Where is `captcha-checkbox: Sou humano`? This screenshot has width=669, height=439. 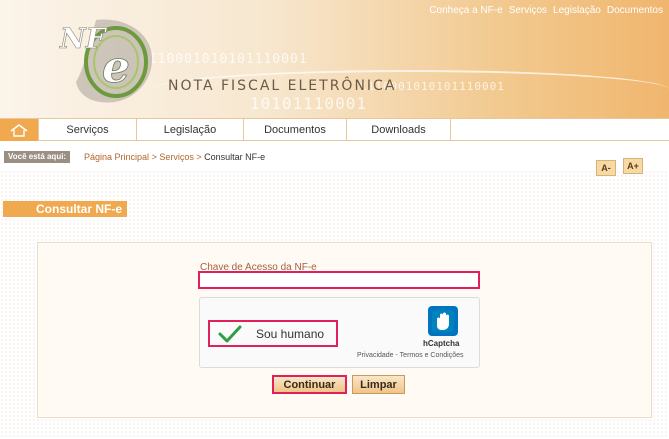
captcha-checkbox: Sou humano is located at coordinates (273, 333).